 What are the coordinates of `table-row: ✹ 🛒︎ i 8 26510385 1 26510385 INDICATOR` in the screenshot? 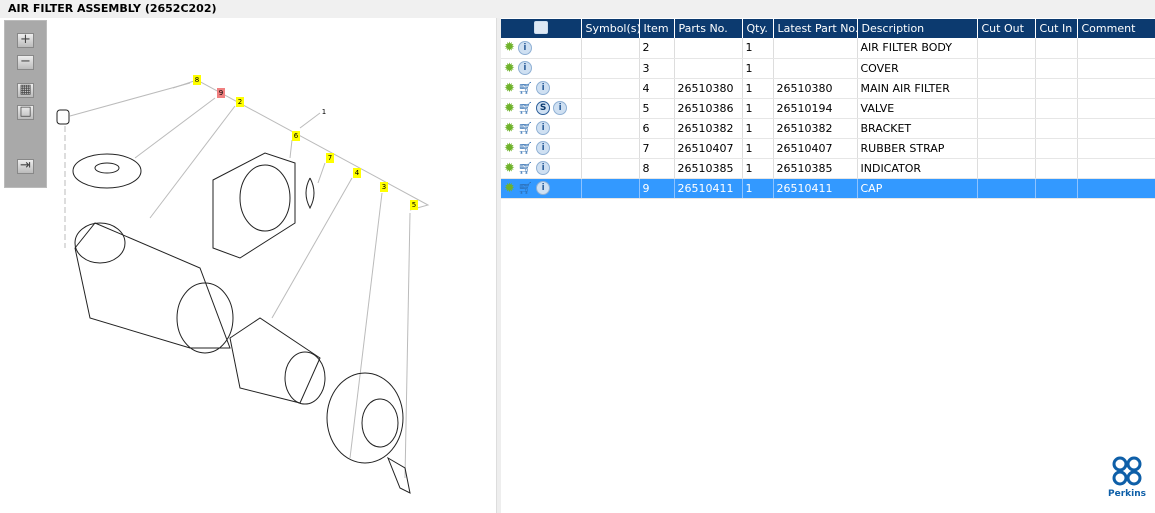 It's located at (828, 168).